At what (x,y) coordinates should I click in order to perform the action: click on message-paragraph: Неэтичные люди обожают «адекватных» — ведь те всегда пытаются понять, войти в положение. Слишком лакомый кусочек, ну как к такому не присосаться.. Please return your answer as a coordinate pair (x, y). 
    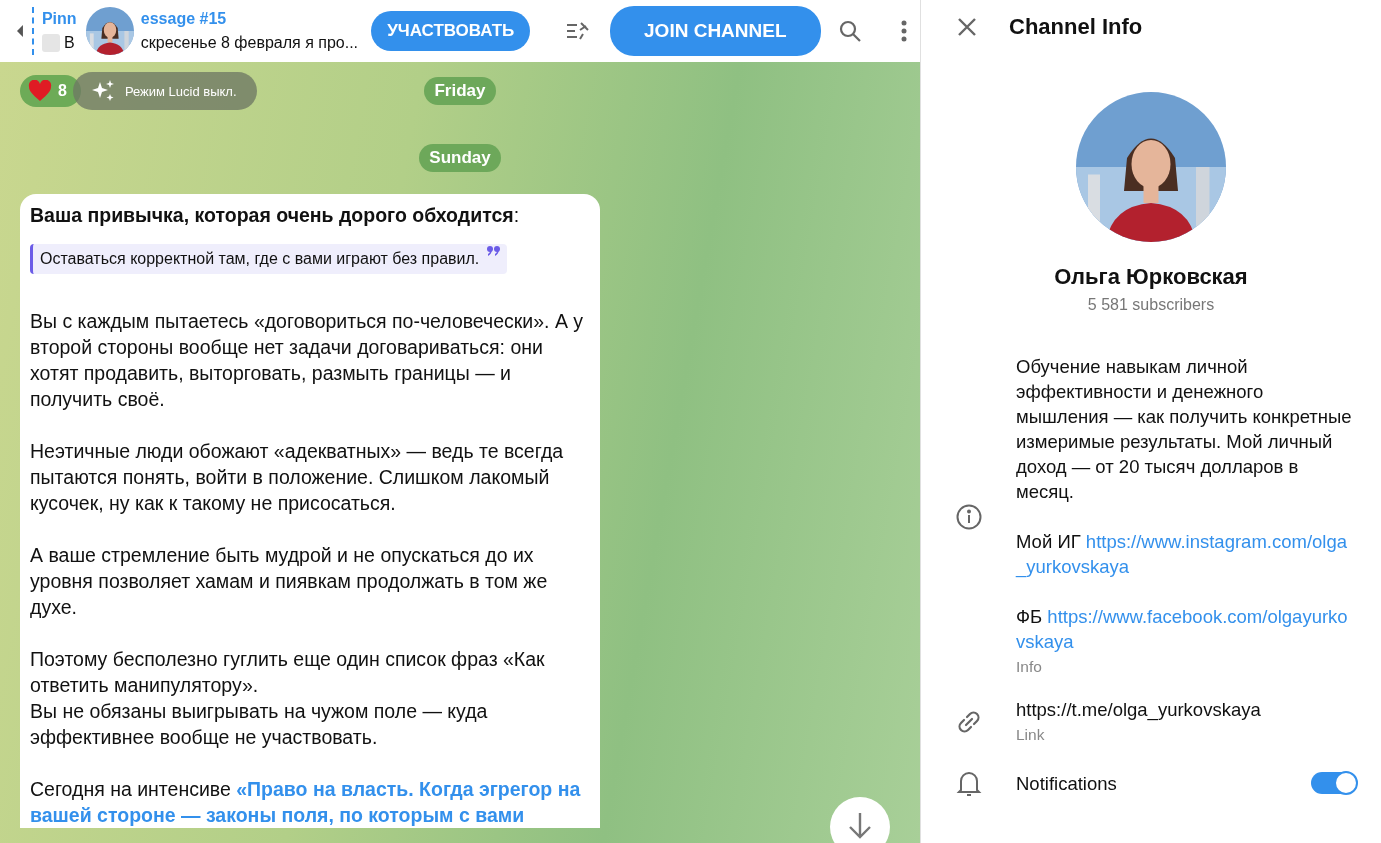
    Looking at the image, I should click on (297, 477).